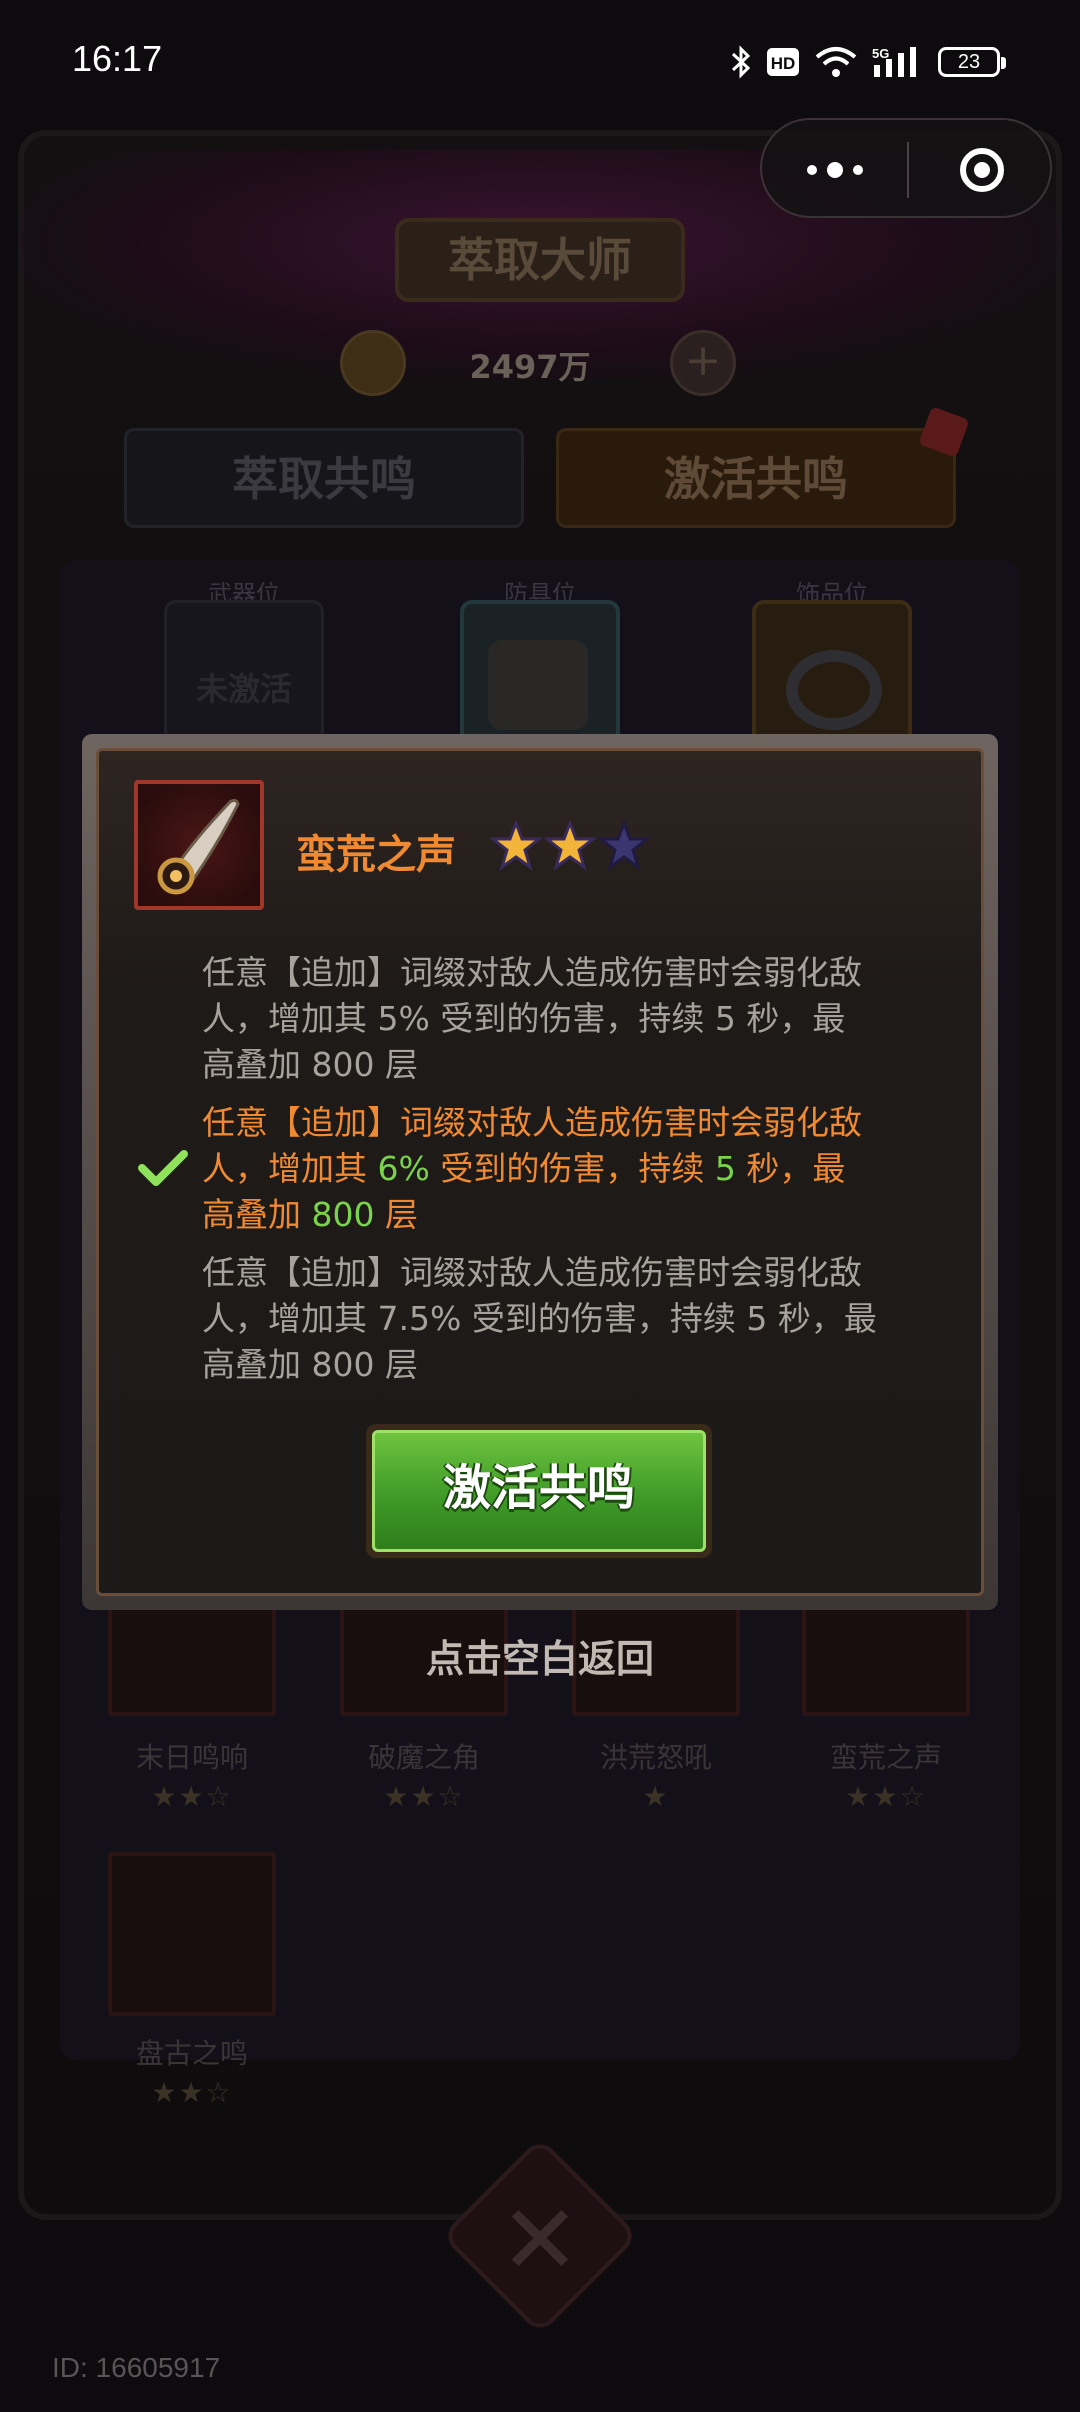 This screenshot has width=1080, height=2412. Describe the element at coordinates (524, 1168) in the screenshot. I see `effect-line: 人，增加其 6% 受到的伤害，持续 5 秒，最` at that location.